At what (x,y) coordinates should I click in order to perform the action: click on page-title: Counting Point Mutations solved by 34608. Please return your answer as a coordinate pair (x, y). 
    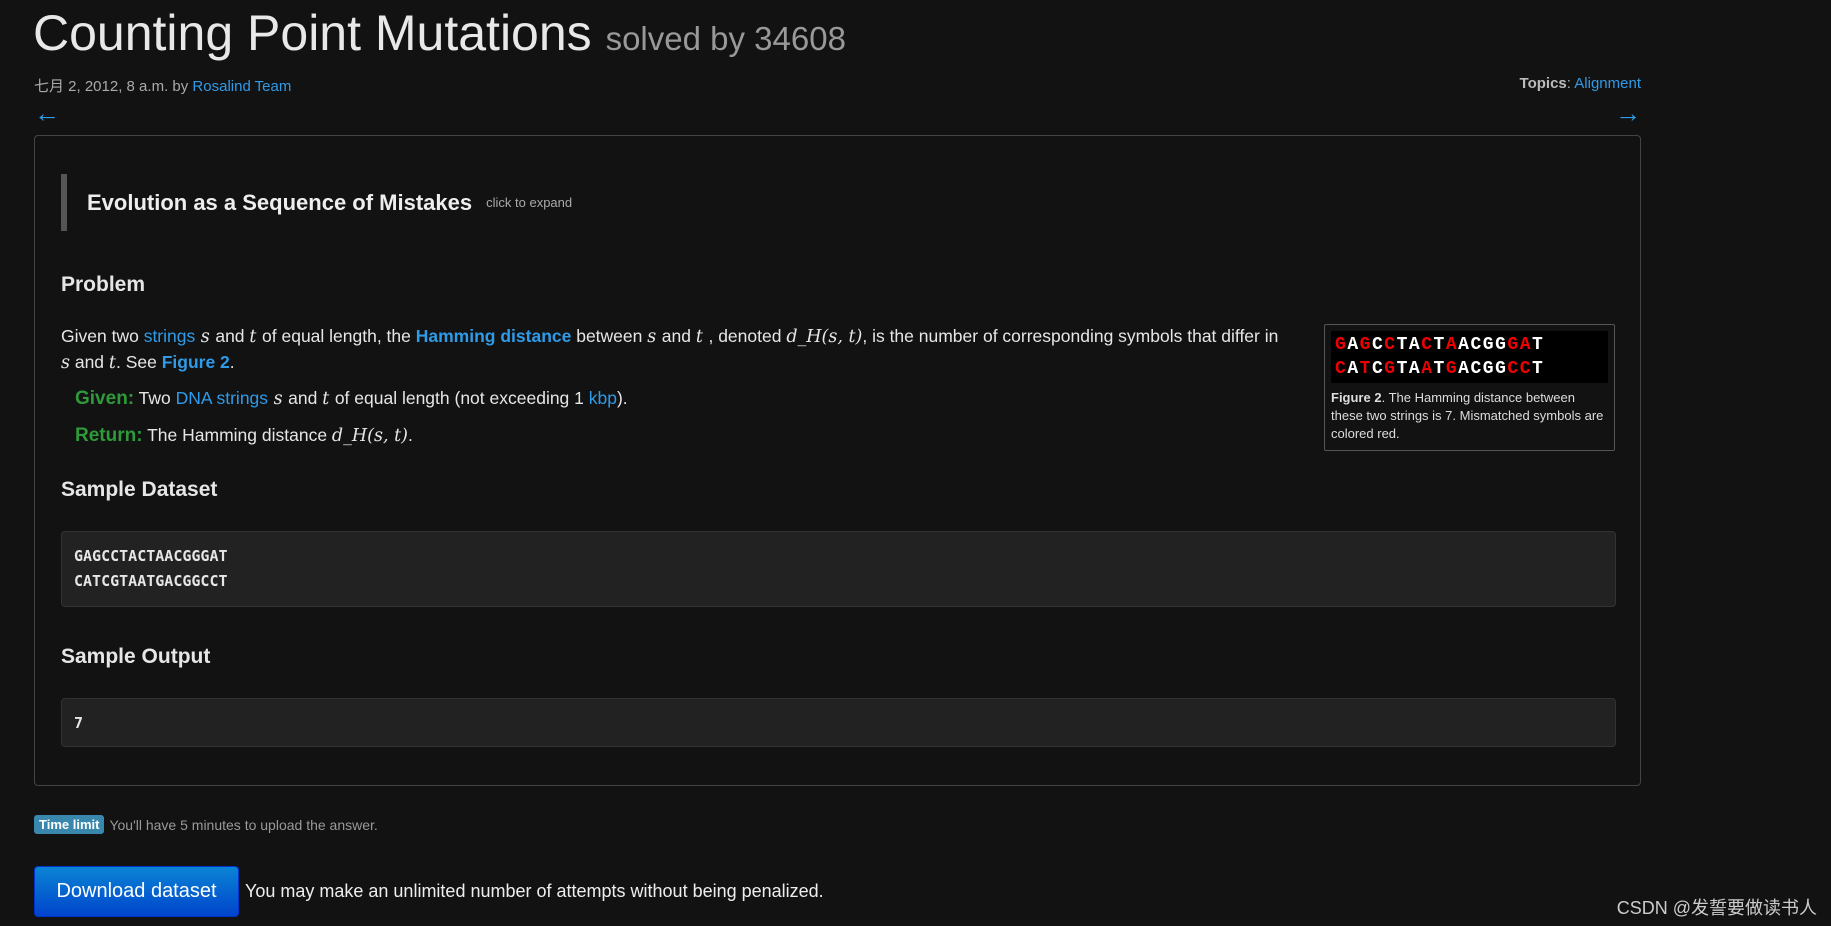
    Looking at the image, I should click on (439, 33).